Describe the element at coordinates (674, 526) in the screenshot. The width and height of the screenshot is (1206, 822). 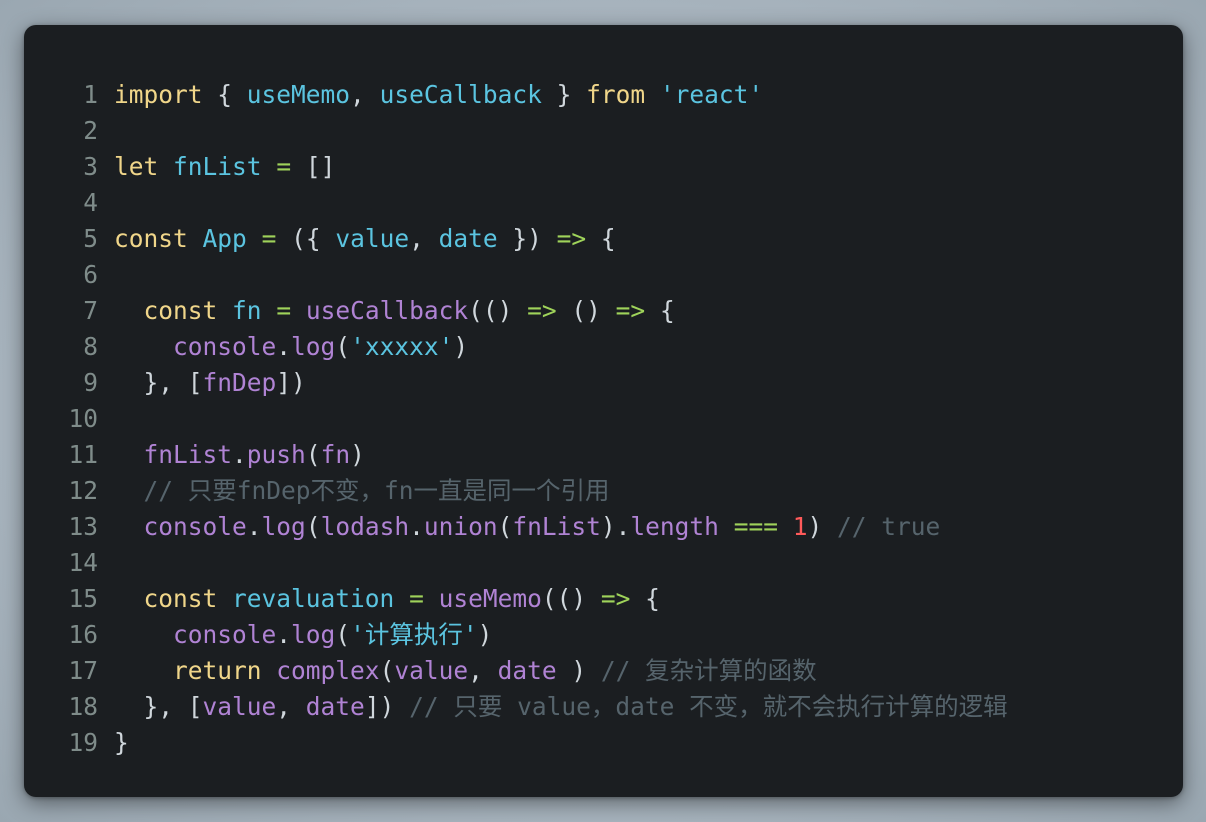
I see `code-token: length` at that location.